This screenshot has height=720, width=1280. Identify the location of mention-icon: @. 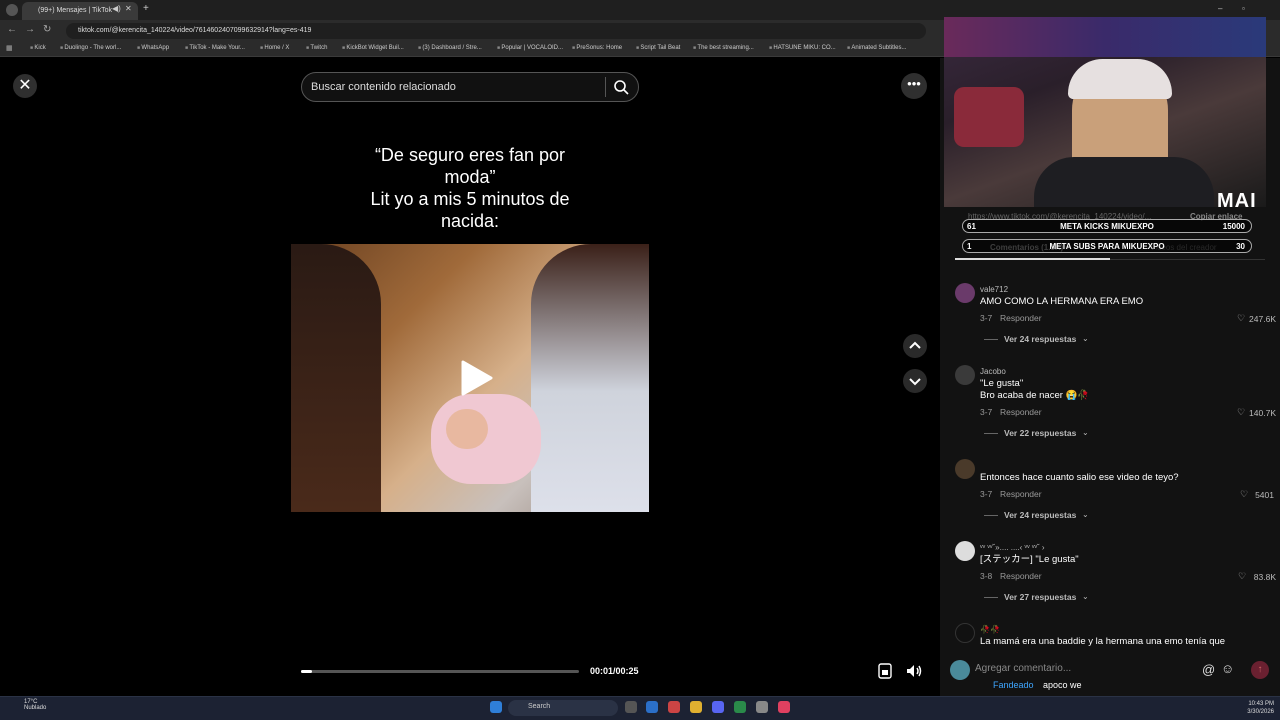
(1208, 669).